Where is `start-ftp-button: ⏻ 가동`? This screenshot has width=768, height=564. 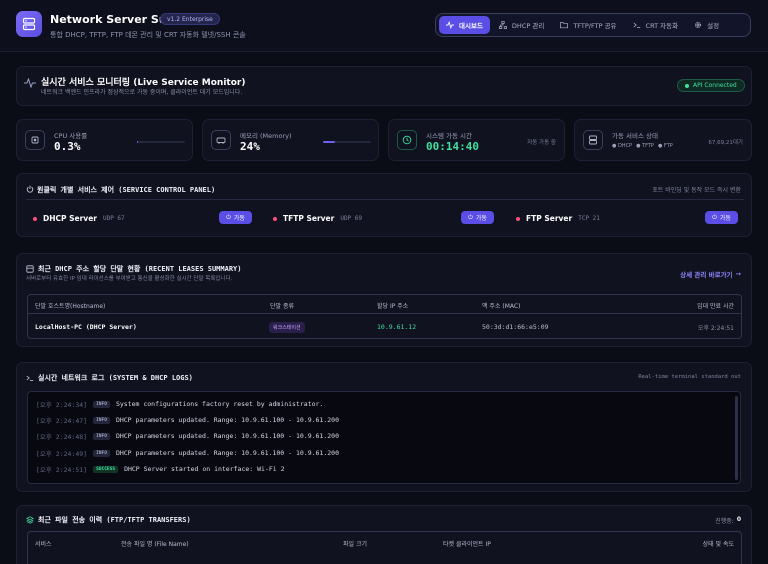
start-ftp-button: ⏻ 가동 is located at coordinates (721, 217).